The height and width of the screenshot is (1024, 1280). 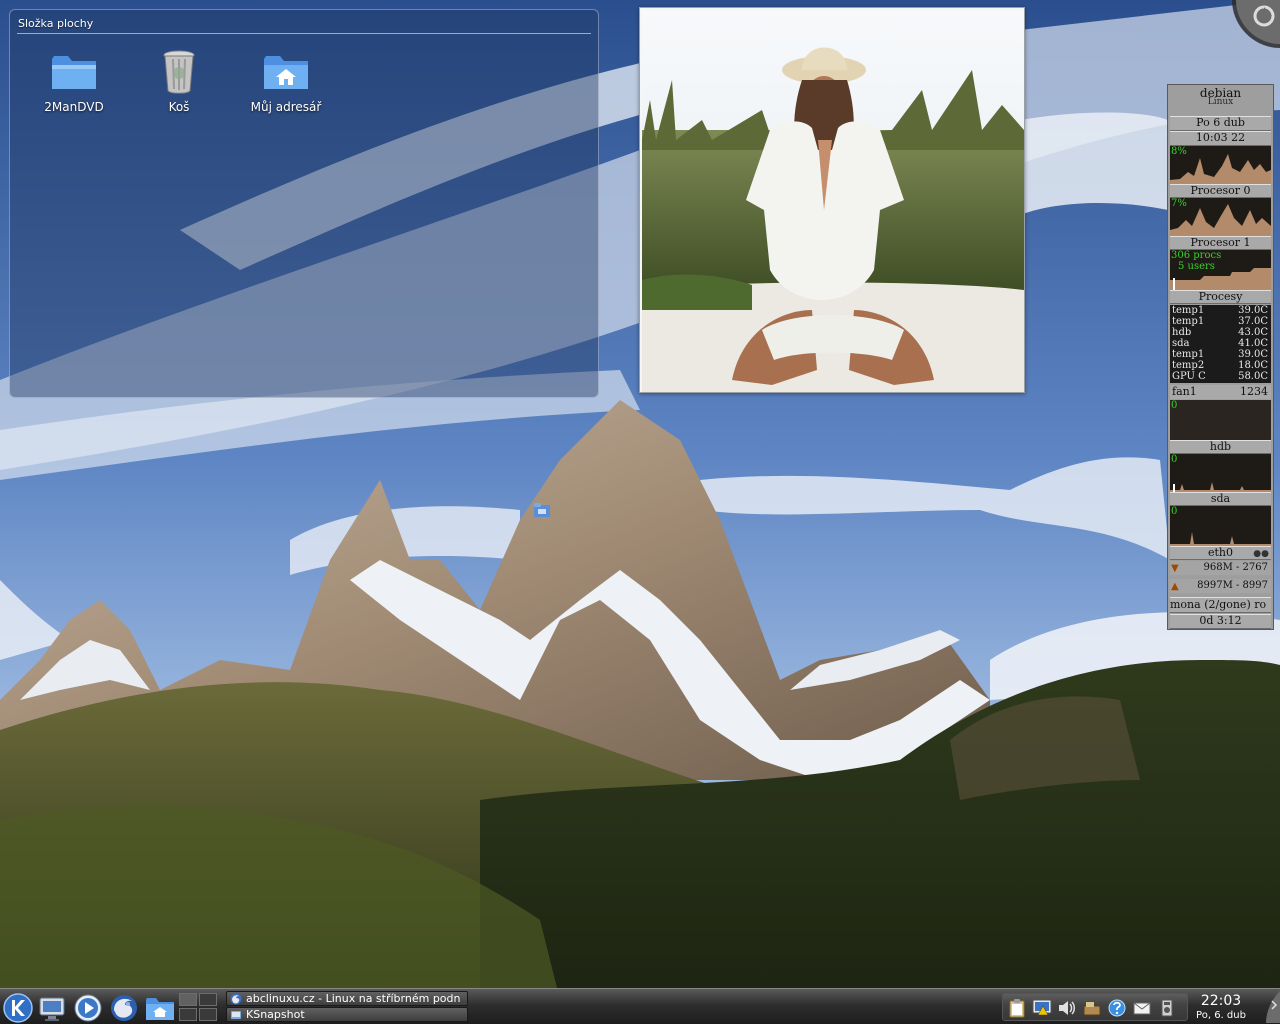 I want to click on temp-value: 37.0C, so click(x=1253, y=321).